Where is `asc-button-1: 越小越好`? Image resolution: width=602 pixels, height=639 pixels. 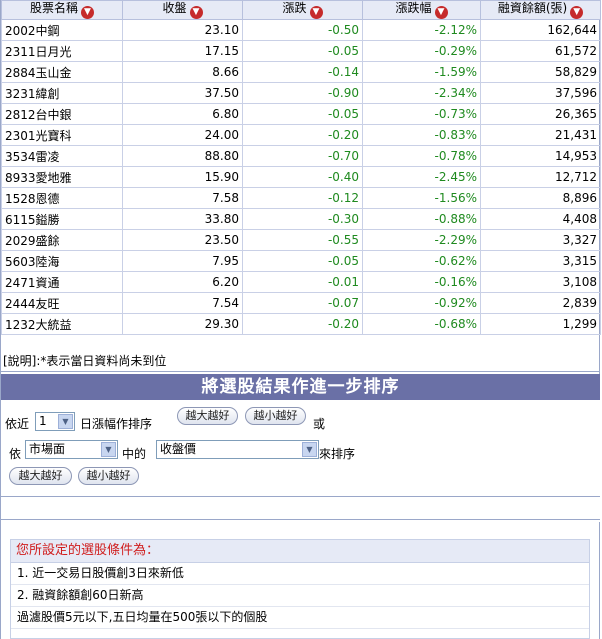 asc-button-1: 越小越好 is located at coordinates (275, 416).